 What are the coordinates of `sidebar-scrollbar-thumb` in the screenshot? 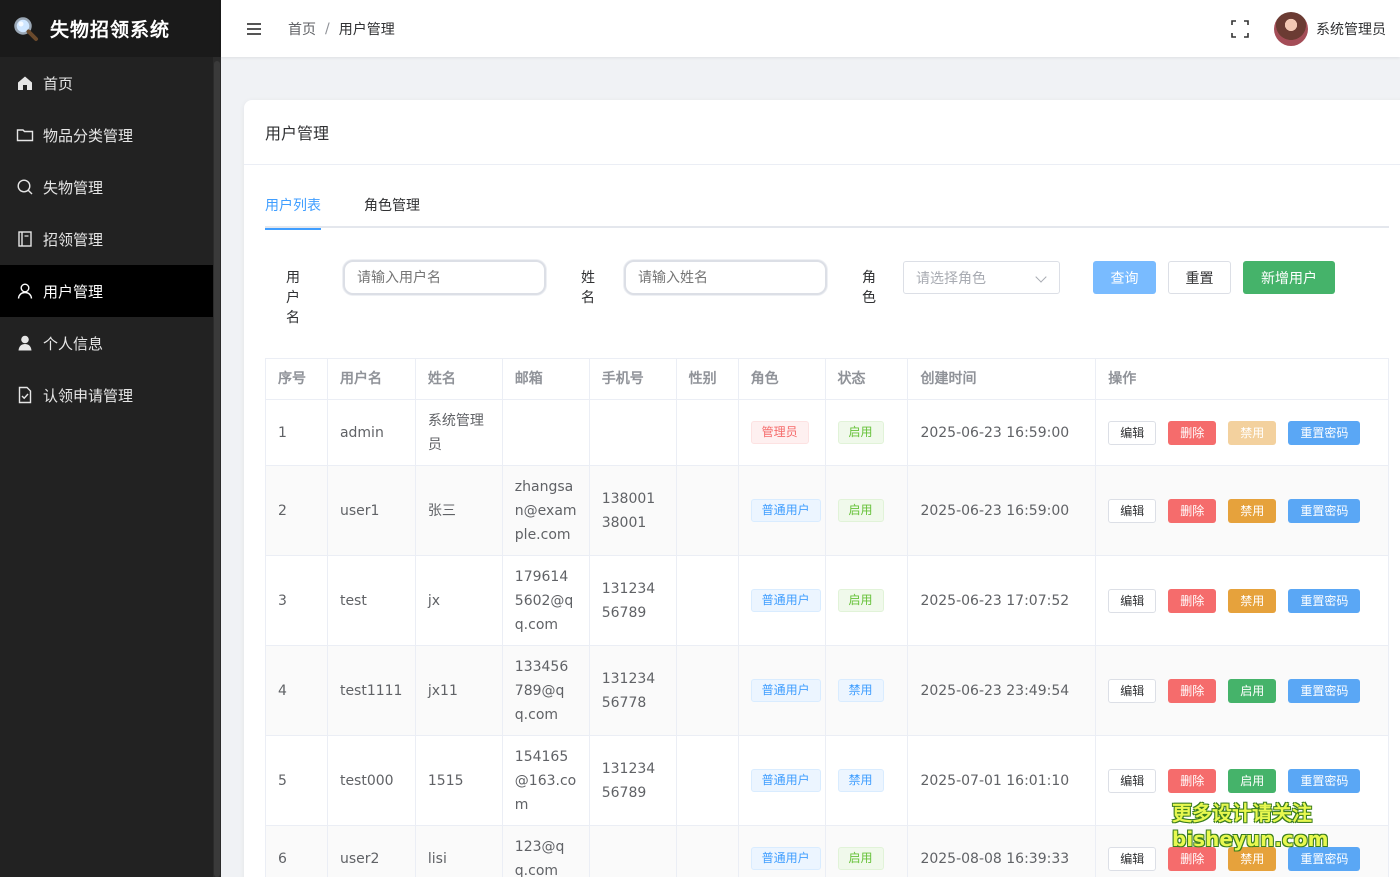 It's located at (217, 469).